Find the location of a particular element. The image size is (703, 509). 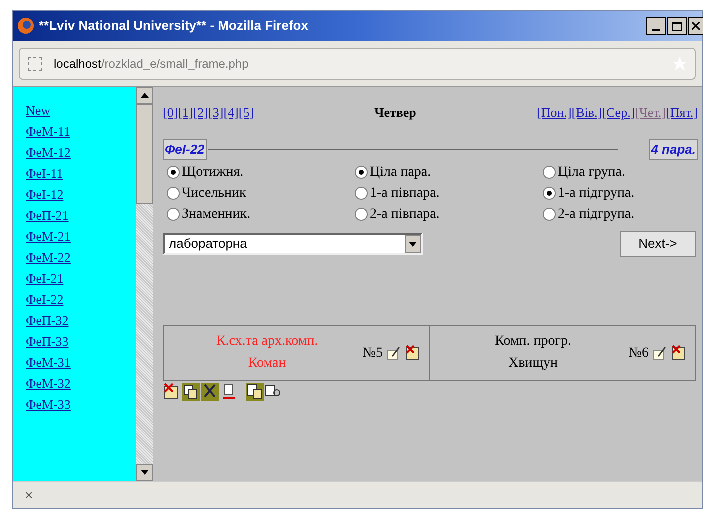

group-link: ФеІ-12 is located at coordinates (81, 194).